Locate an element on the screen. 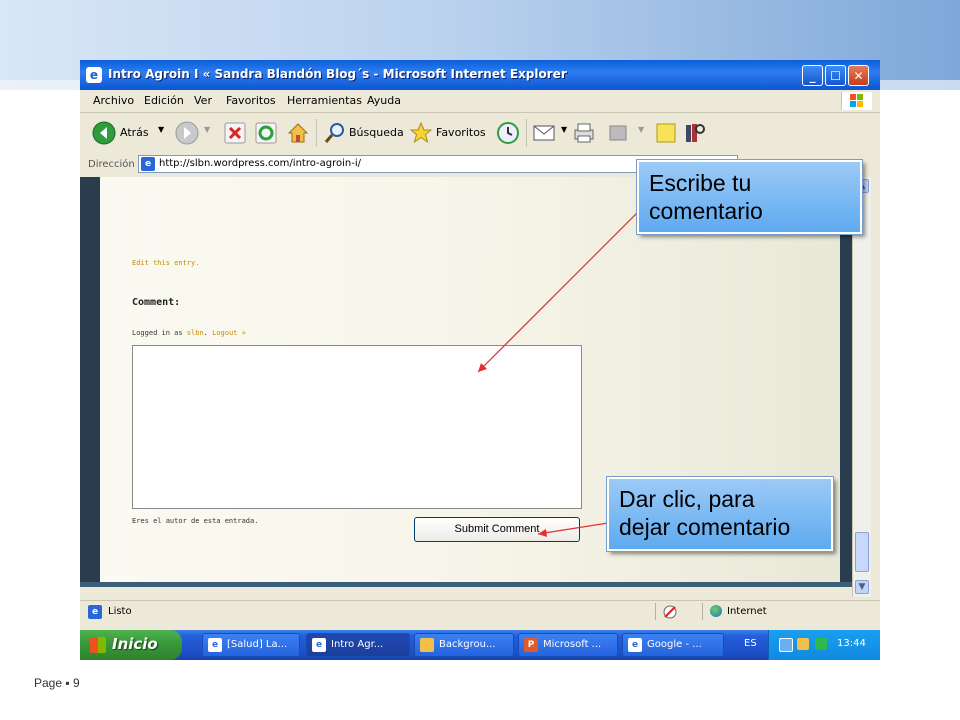  annotation-arrows is located at coordinates (564, 368).